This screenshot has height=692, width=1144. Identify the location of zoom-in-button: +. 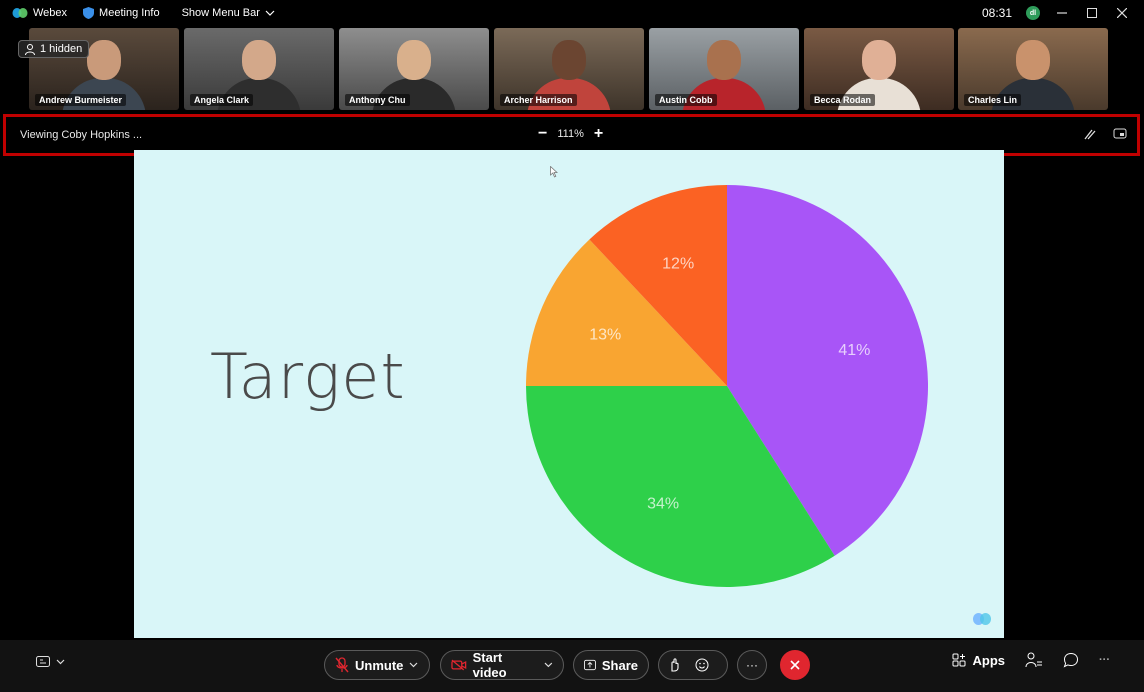
(598, 134).